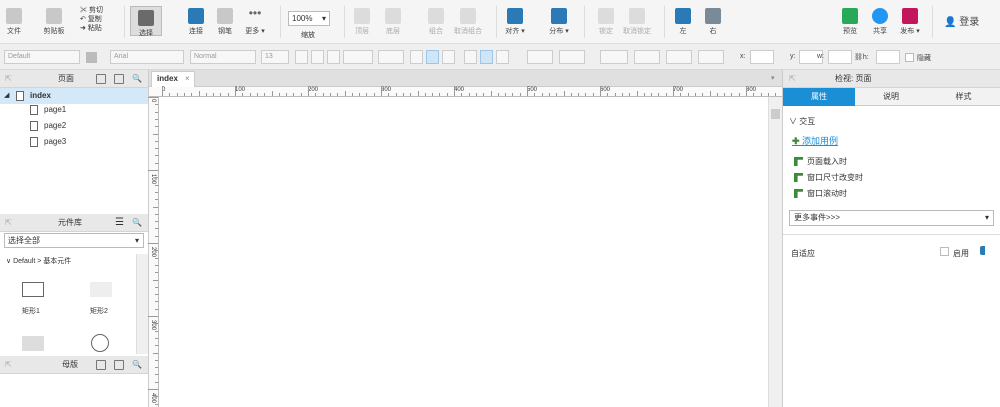 The image size is (1000, 407). I want to click on italic-button, so click(317, 57).